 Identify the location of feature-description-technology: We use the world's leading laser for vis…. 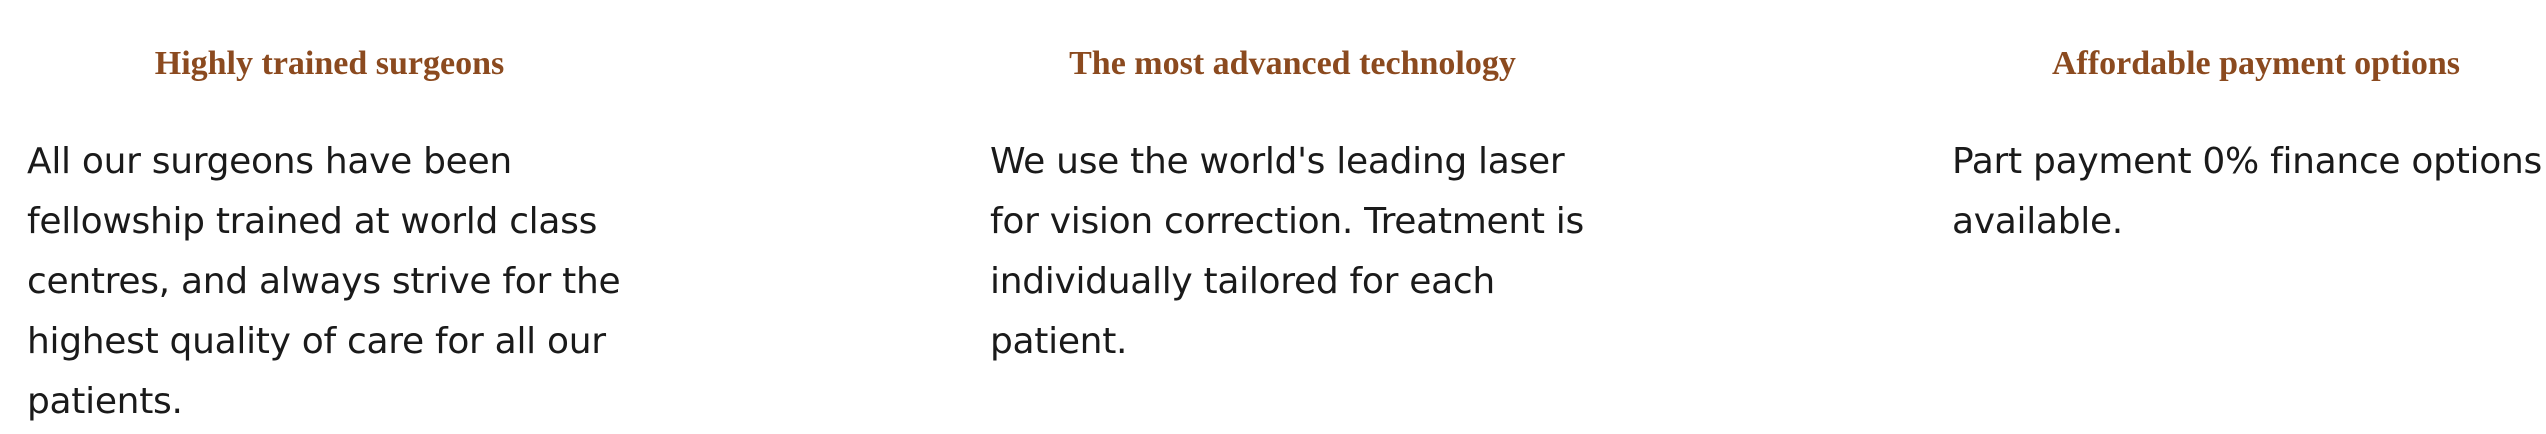
(1287, 251).